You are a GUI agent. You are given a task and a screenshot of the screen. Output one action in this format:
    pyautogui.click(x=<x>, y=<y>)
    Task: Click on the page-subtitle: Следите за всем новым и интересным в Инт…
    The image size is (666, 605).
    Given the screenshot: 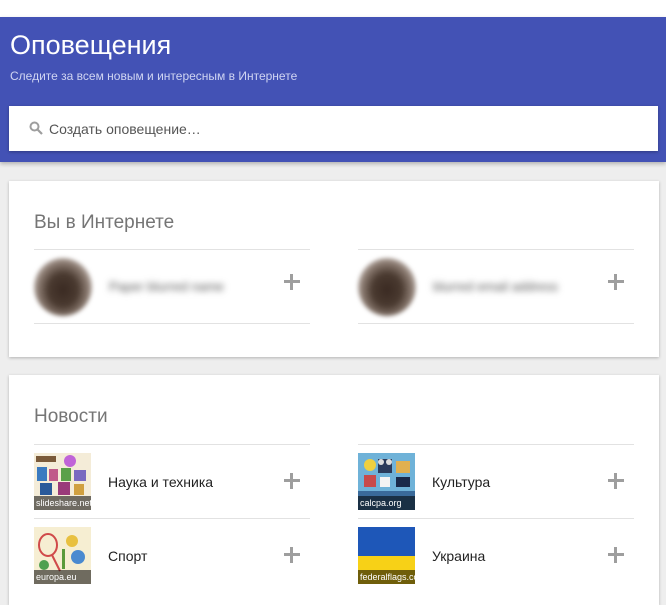 What is the action you would take?
    pyautogui.click(x=154, y=76)
    